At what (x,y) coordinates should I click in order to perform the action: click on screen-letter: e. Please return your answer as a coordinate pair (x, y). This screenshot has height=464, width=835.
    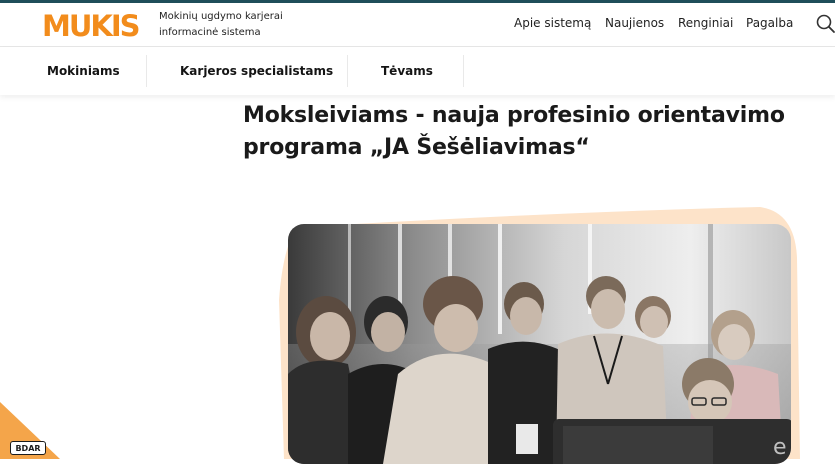
    Looking at the image, I should click on (780, 447).